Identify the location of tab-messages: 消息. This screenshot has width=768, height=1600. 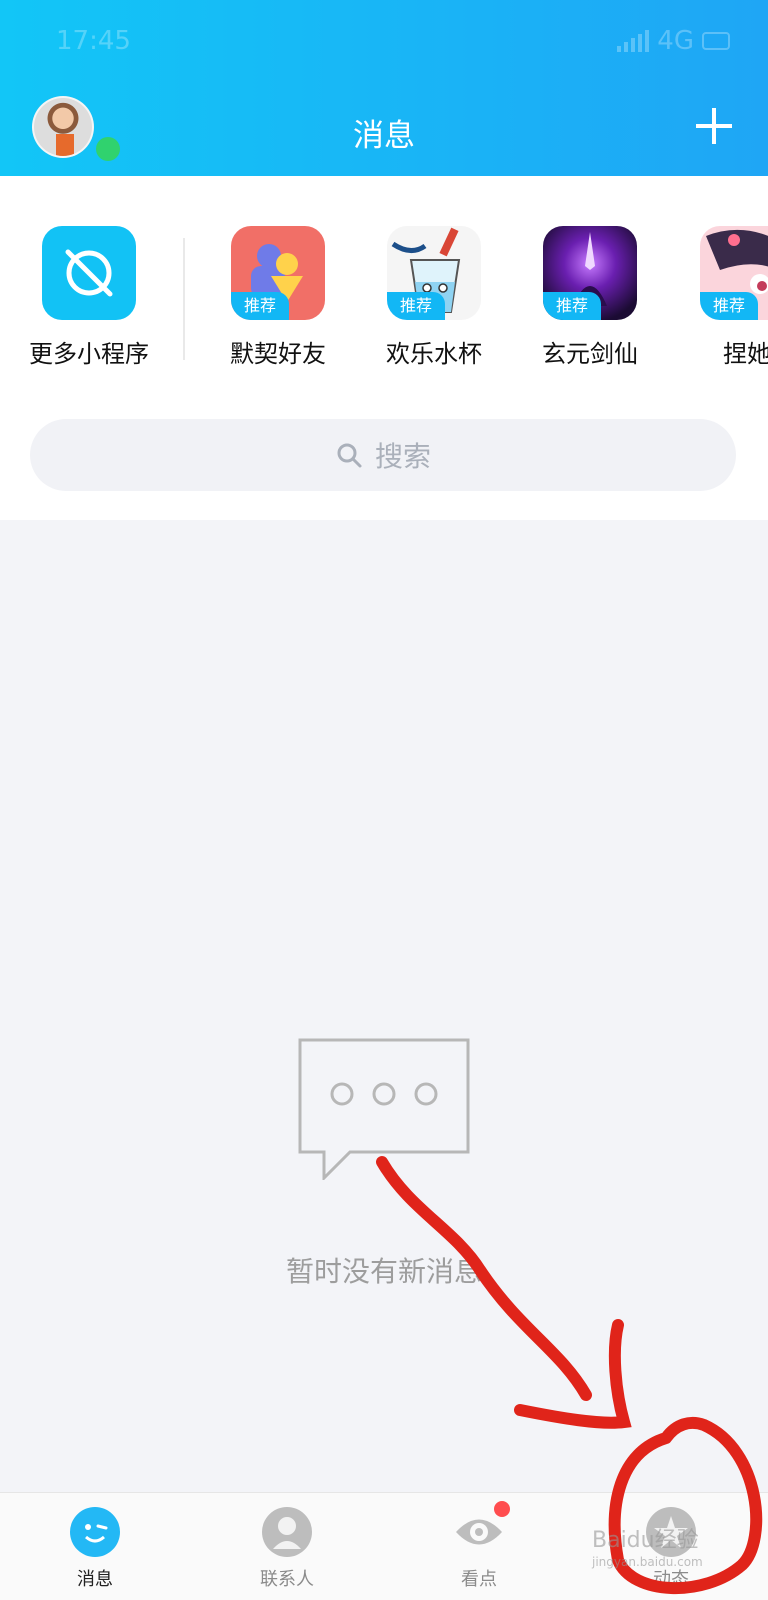
(95, 1549).